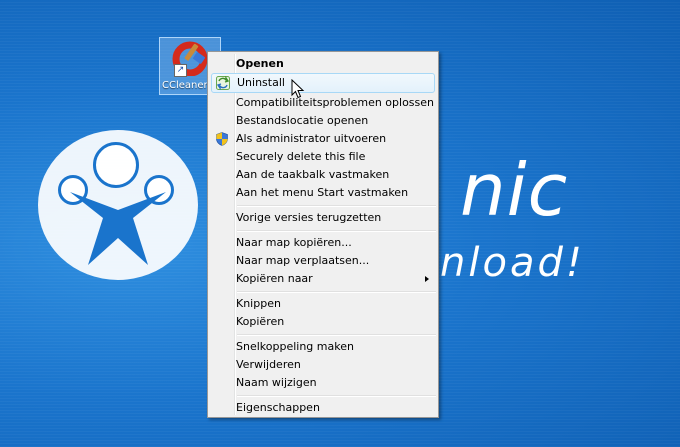 Image resolution: width=680 pixels, height=447 pixels. I want to click on menu-item-label: Snelkoppeling maken, so click(295, 346).